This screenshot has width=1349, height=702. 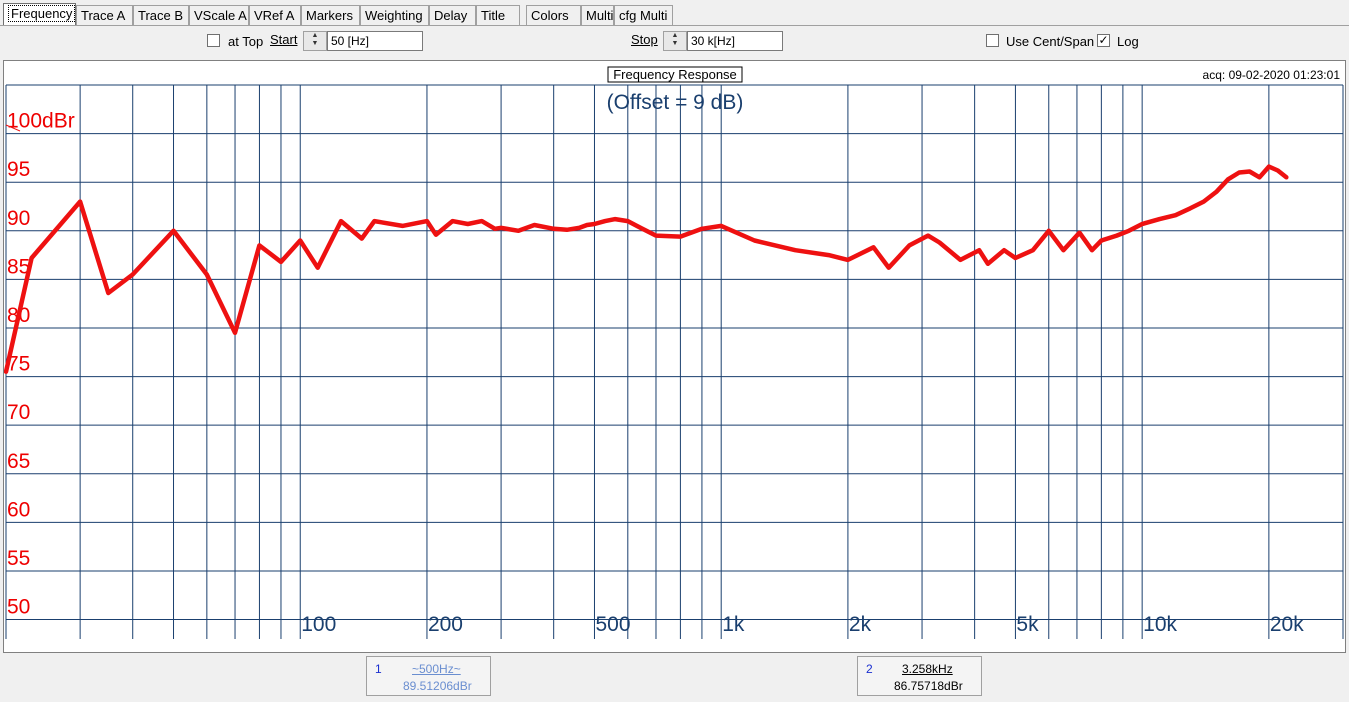 I want to click on tab-label: cfg Multi, so click(x=643, y=15).